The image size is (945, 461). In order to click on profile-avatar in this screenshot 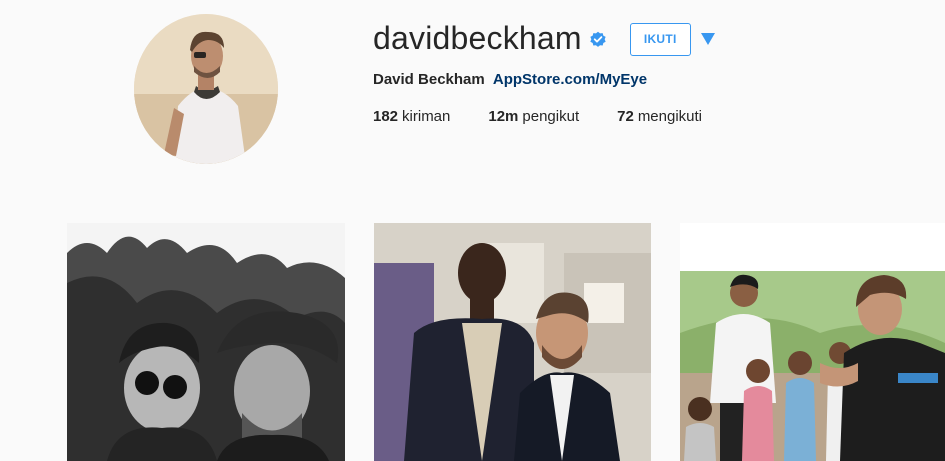, I will do `click(206, 89)`.